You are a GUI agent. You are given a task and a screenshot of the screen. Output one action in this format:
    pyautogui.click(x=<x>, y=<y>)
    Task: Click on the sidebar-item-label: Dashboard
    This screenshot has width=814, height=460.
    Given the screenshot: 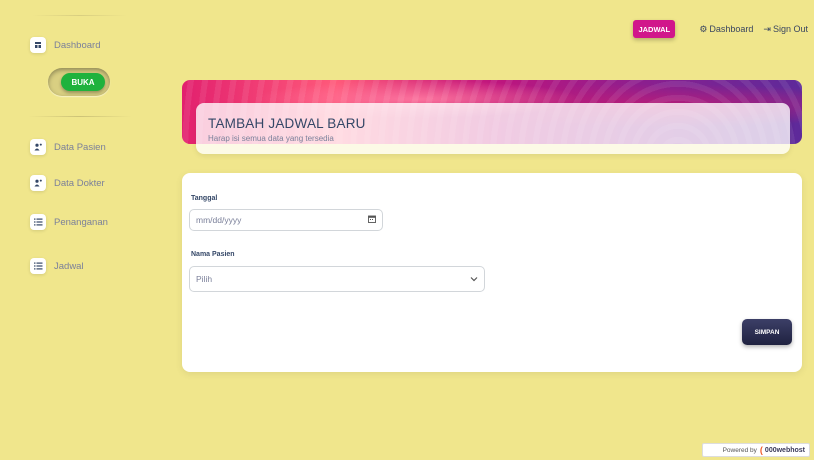 What is the action you would take?
    pyautogui.click(x=77, y=45)
    